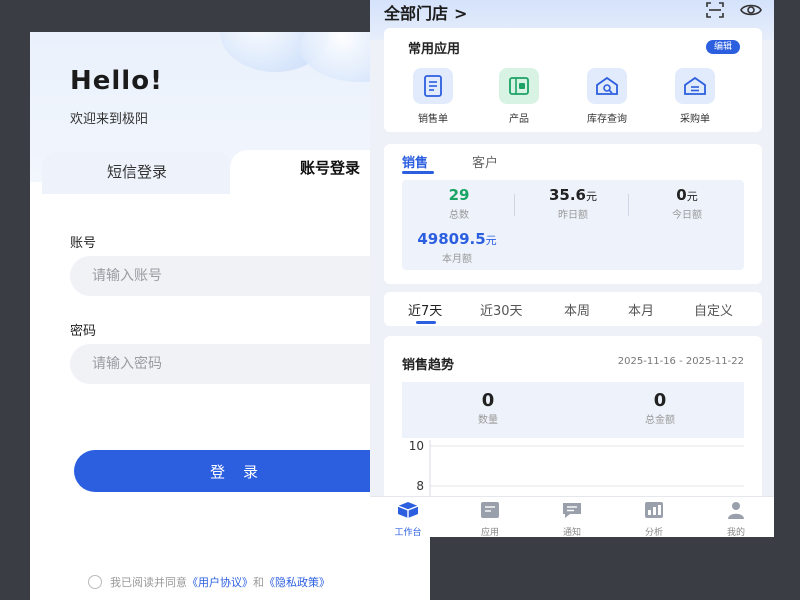 The width and height of the screenshot is (800, 600). I want to click on edit-apps-button: 编辑, so click(722, 47).